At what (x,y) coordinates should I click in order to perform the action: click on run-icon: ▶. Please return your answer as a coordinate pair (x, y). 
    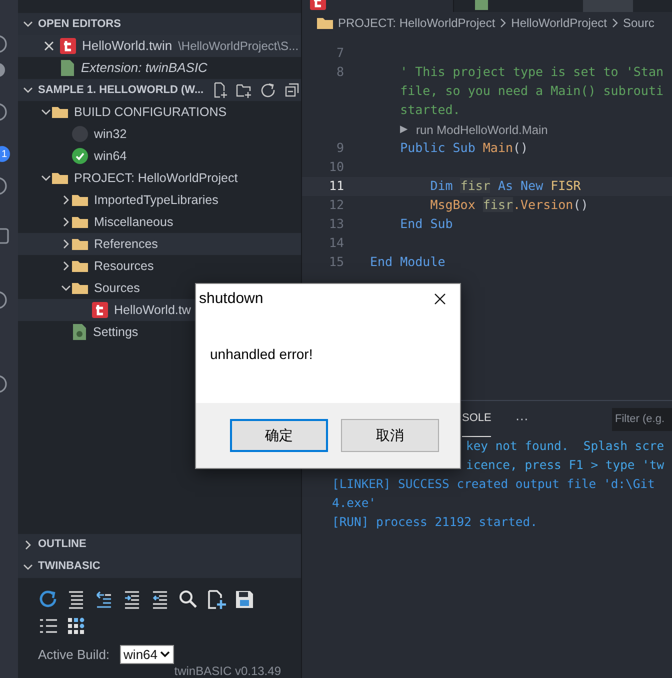
    Looking at the image, I should click on (404, 129).